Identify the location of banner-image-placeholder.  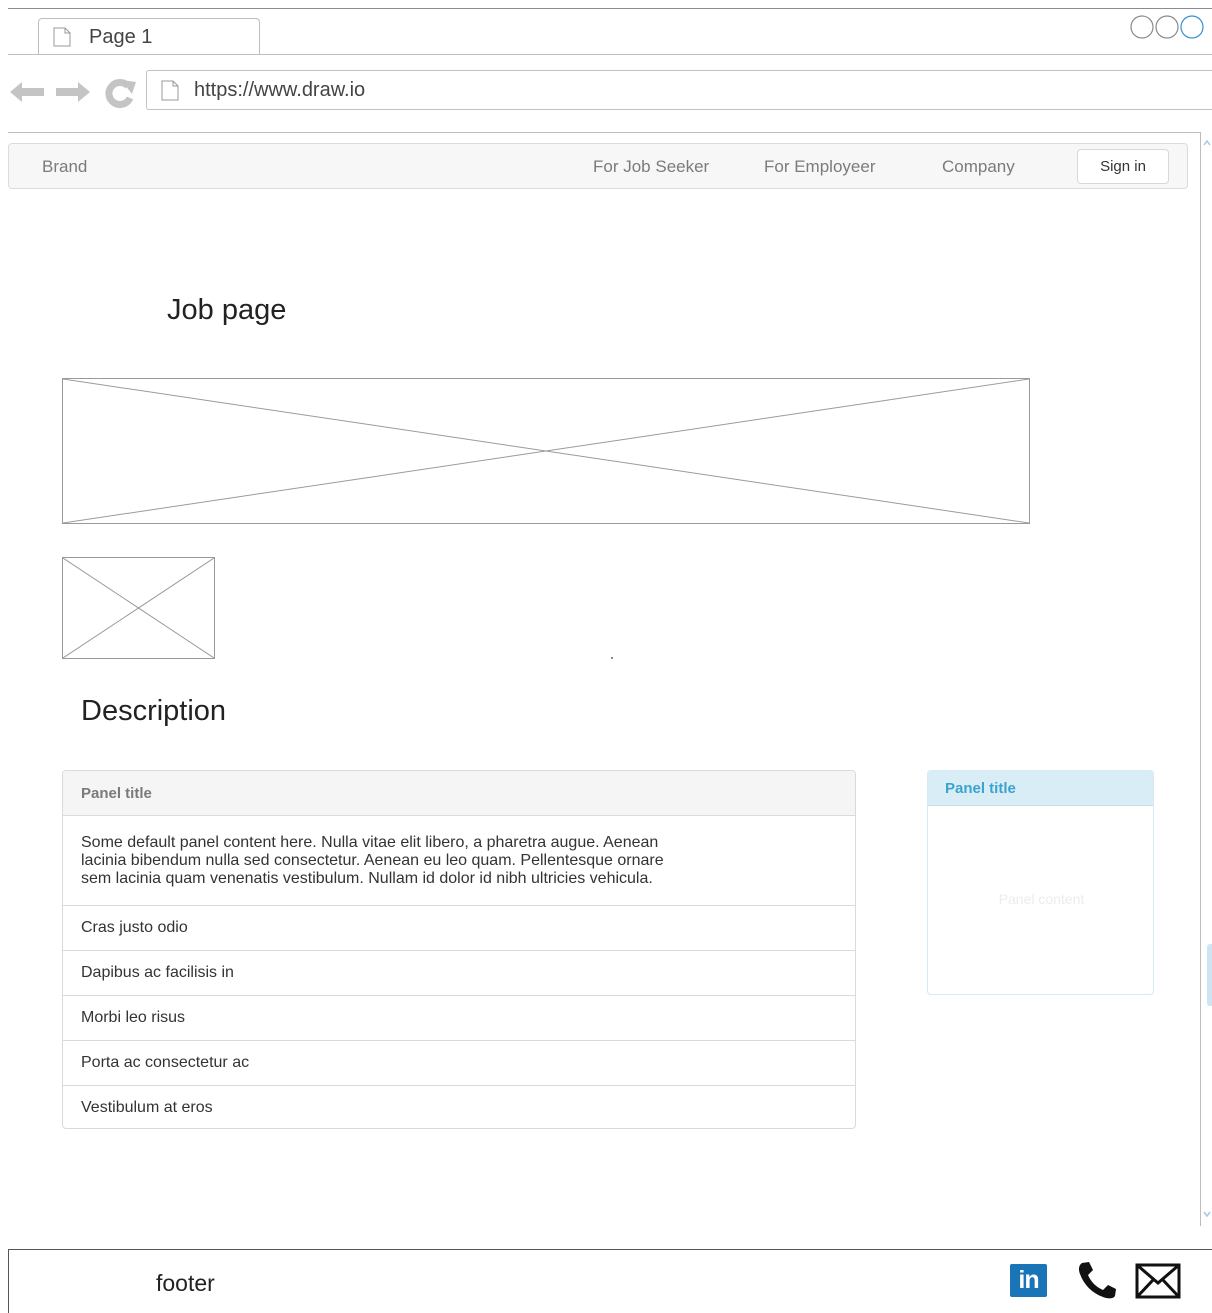
(546, 451).